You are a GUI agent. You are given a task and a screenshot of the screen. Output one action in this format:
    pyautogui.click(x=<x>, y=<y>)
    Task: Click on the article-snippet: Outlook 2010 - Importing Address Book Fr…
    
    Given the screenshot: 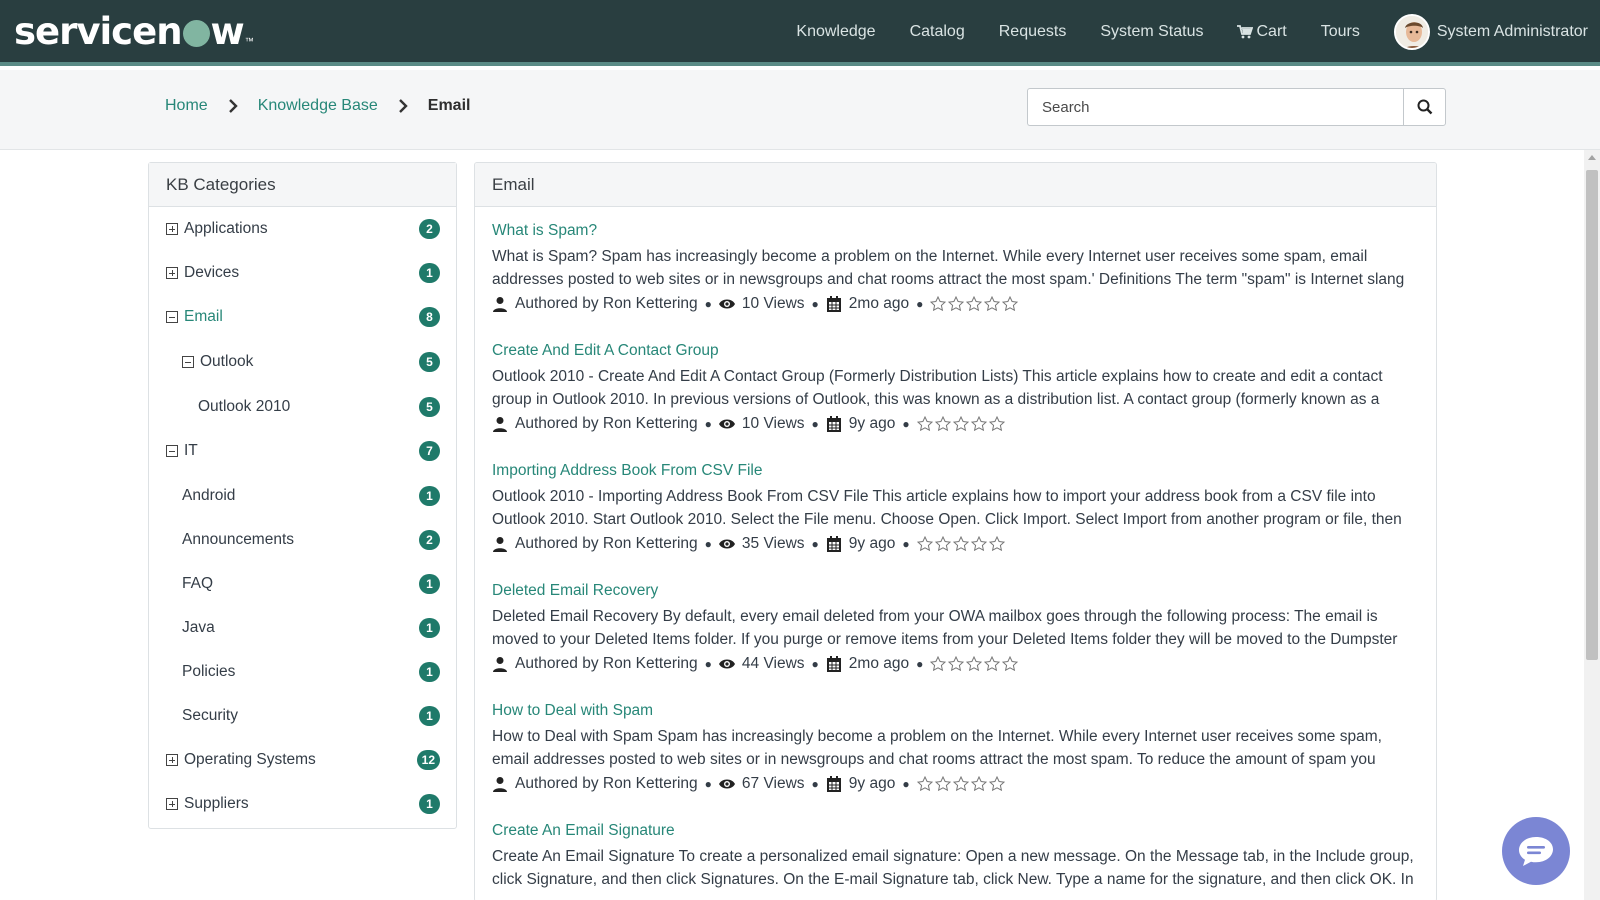 What is the action you would take?
    pyautogui.click(x=947, y=508)
    